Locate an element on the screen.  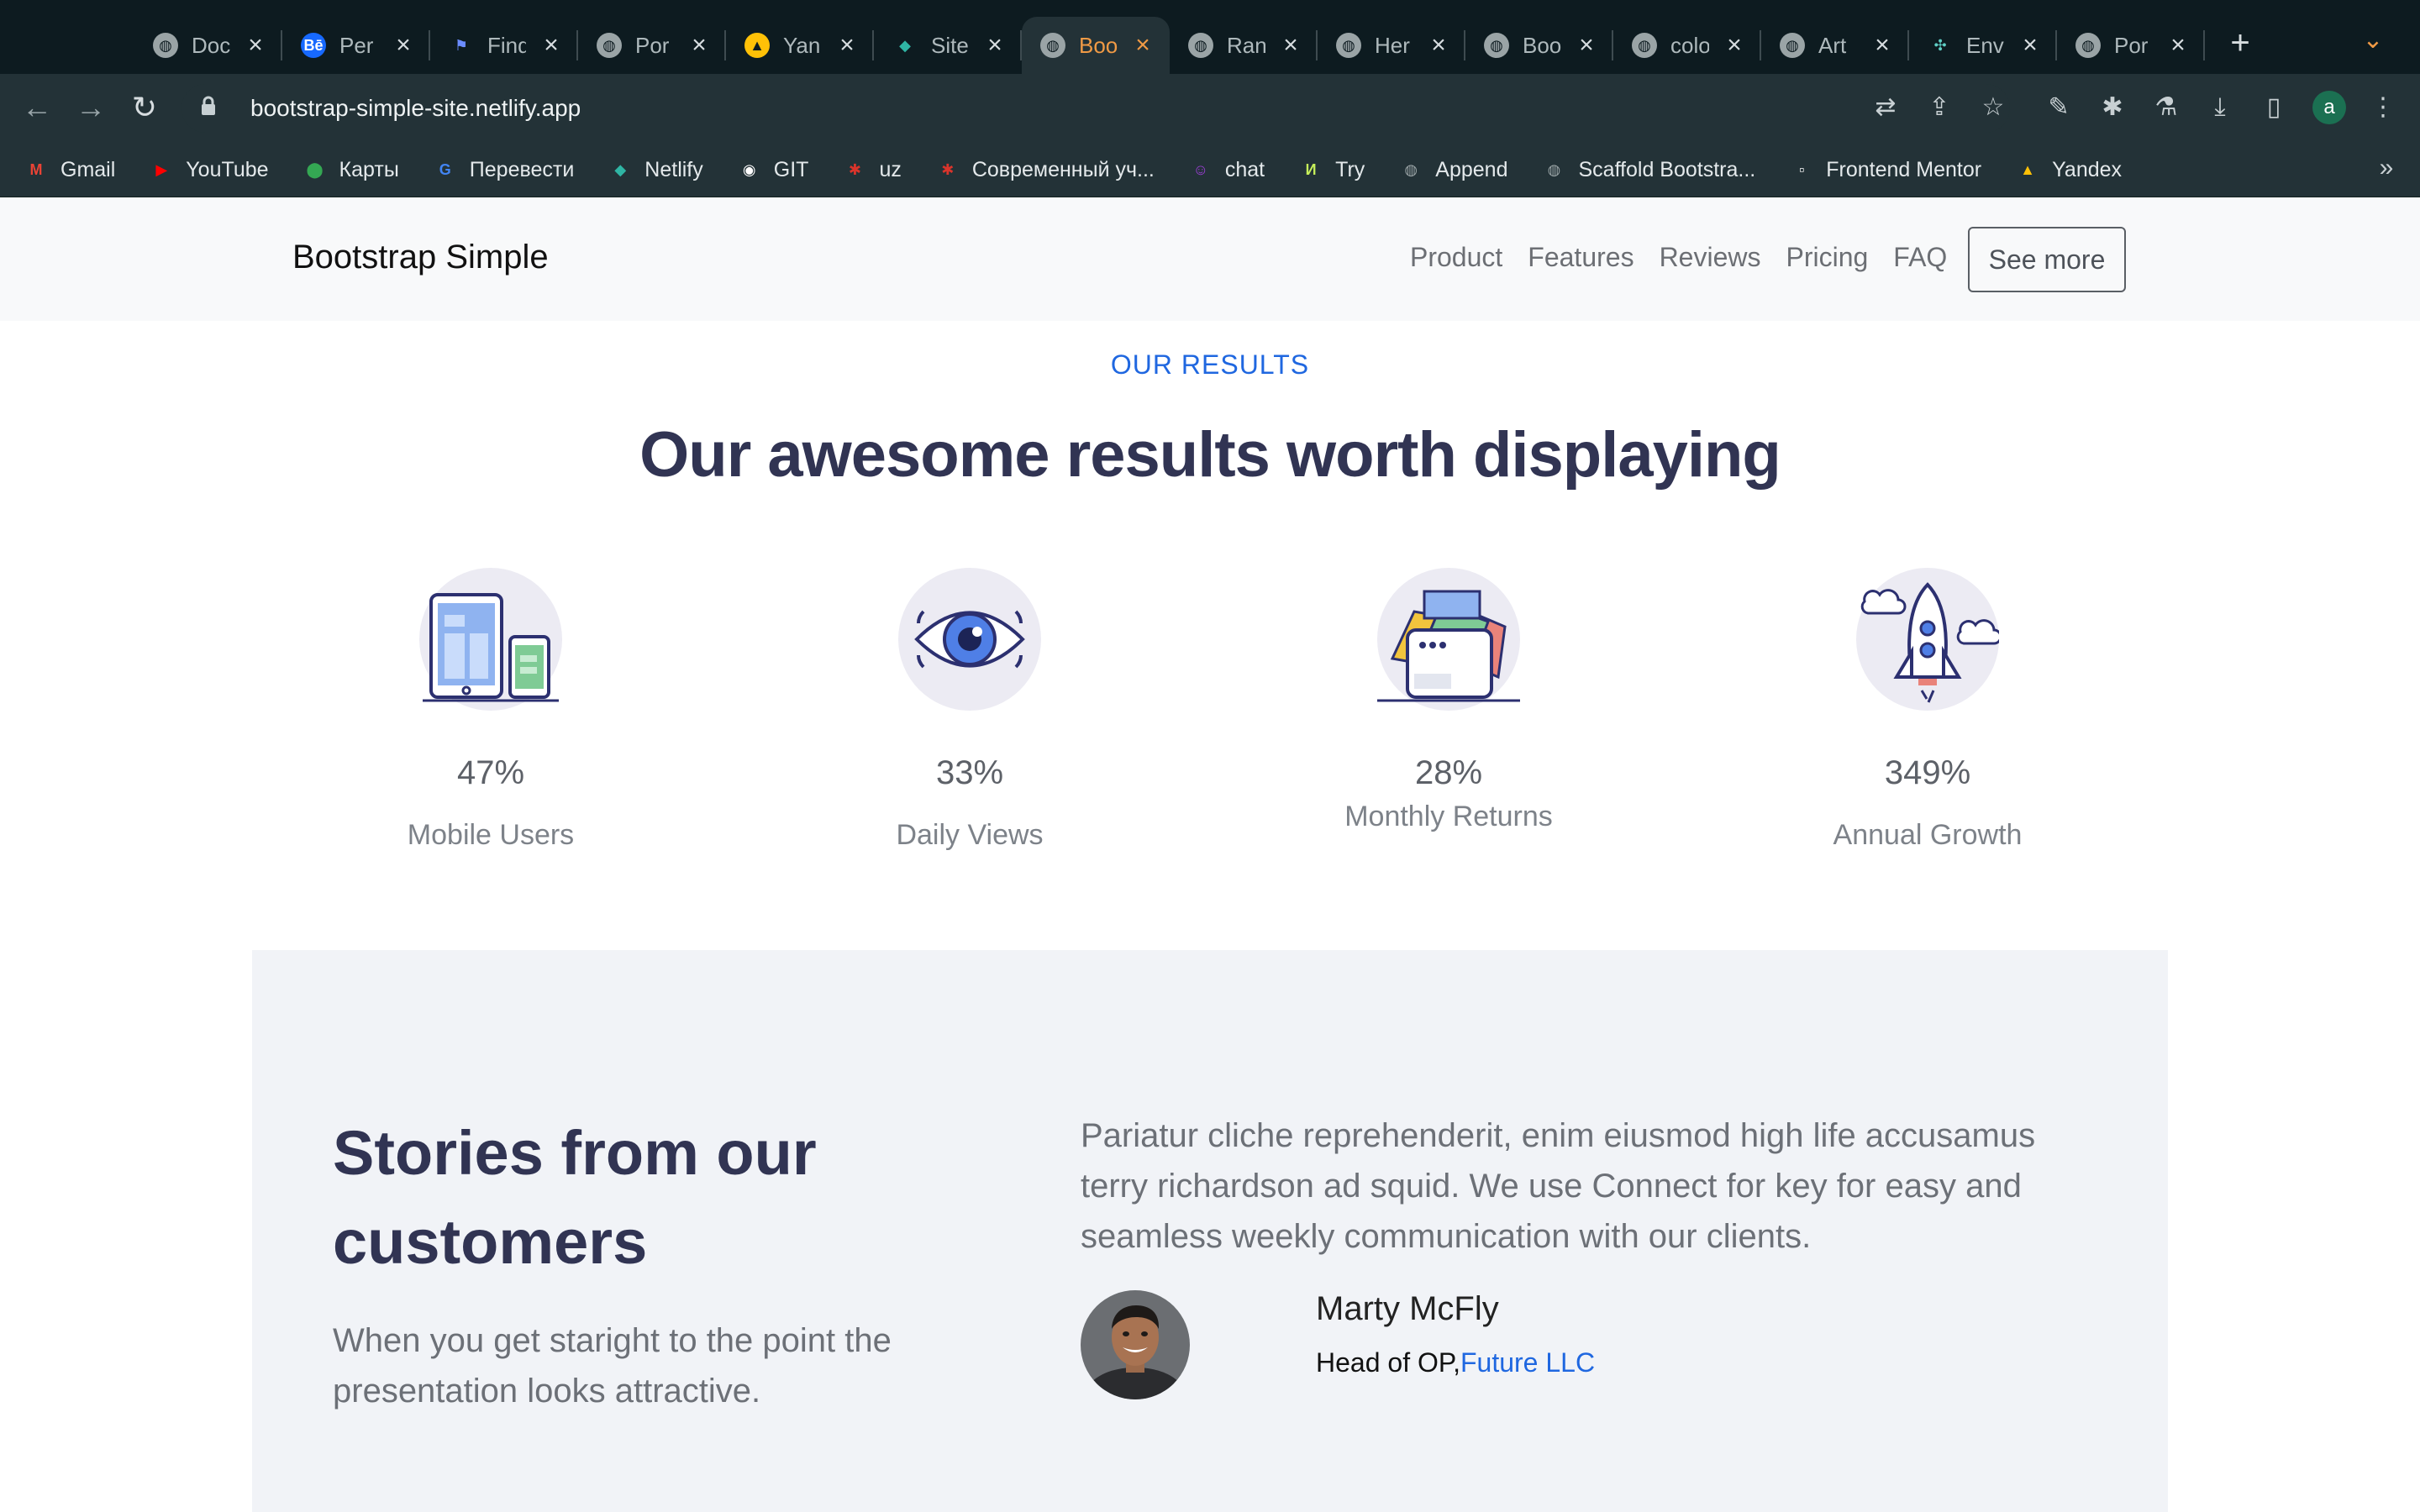
chat-icon: ☺ is located at coordinates (1200, 169).